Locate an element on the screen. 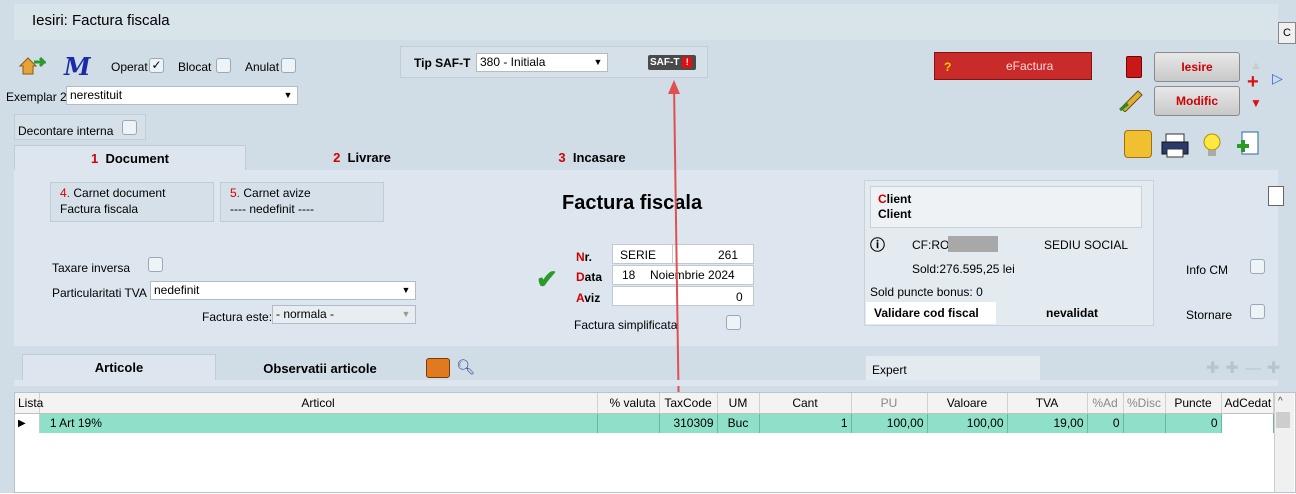 The height and width of the screenshot is (494, 1296). particularitati-value: nedefinit is located at coordinates (177, 290).